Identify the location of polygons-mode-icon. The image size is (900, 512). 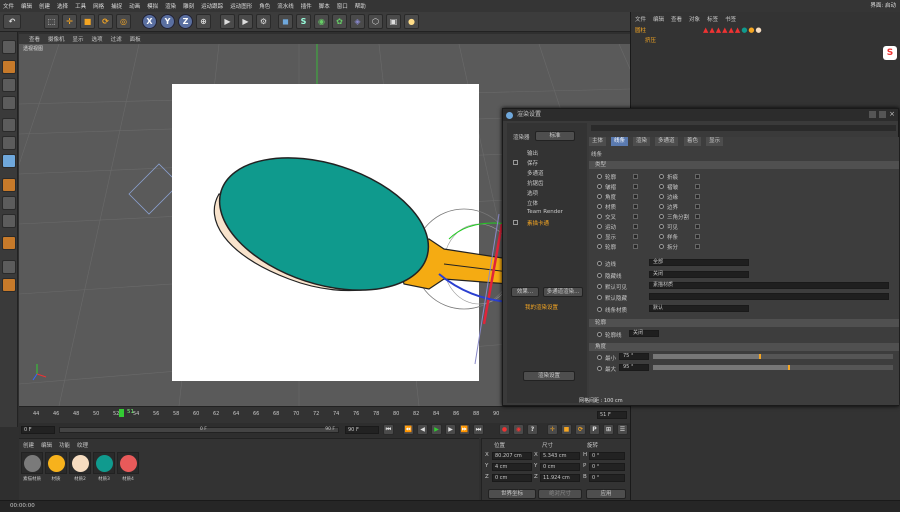
(9, 161).